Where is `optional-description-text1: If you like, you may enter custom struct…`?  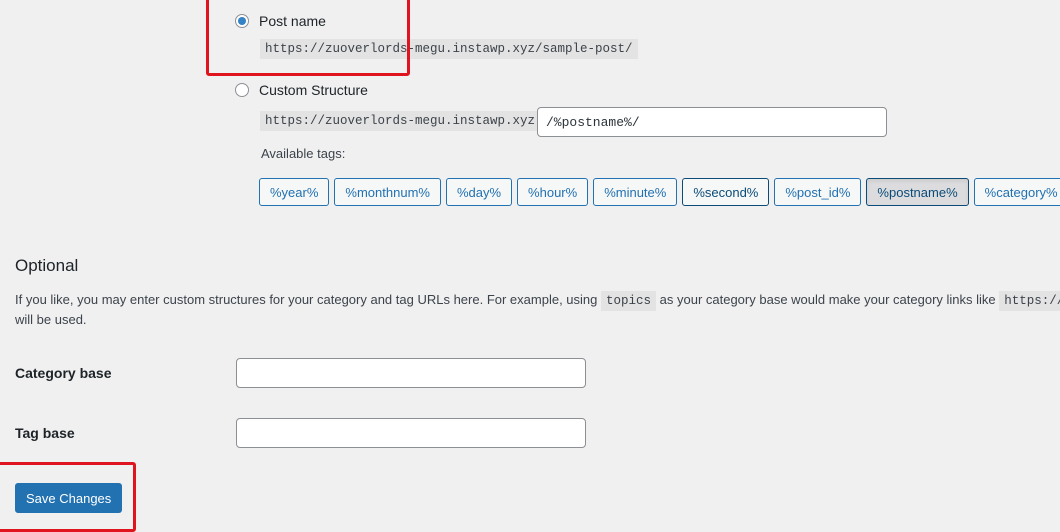 optional-description-text1: If you like, you may enter custom struct… is located at coordinates (306, 299).